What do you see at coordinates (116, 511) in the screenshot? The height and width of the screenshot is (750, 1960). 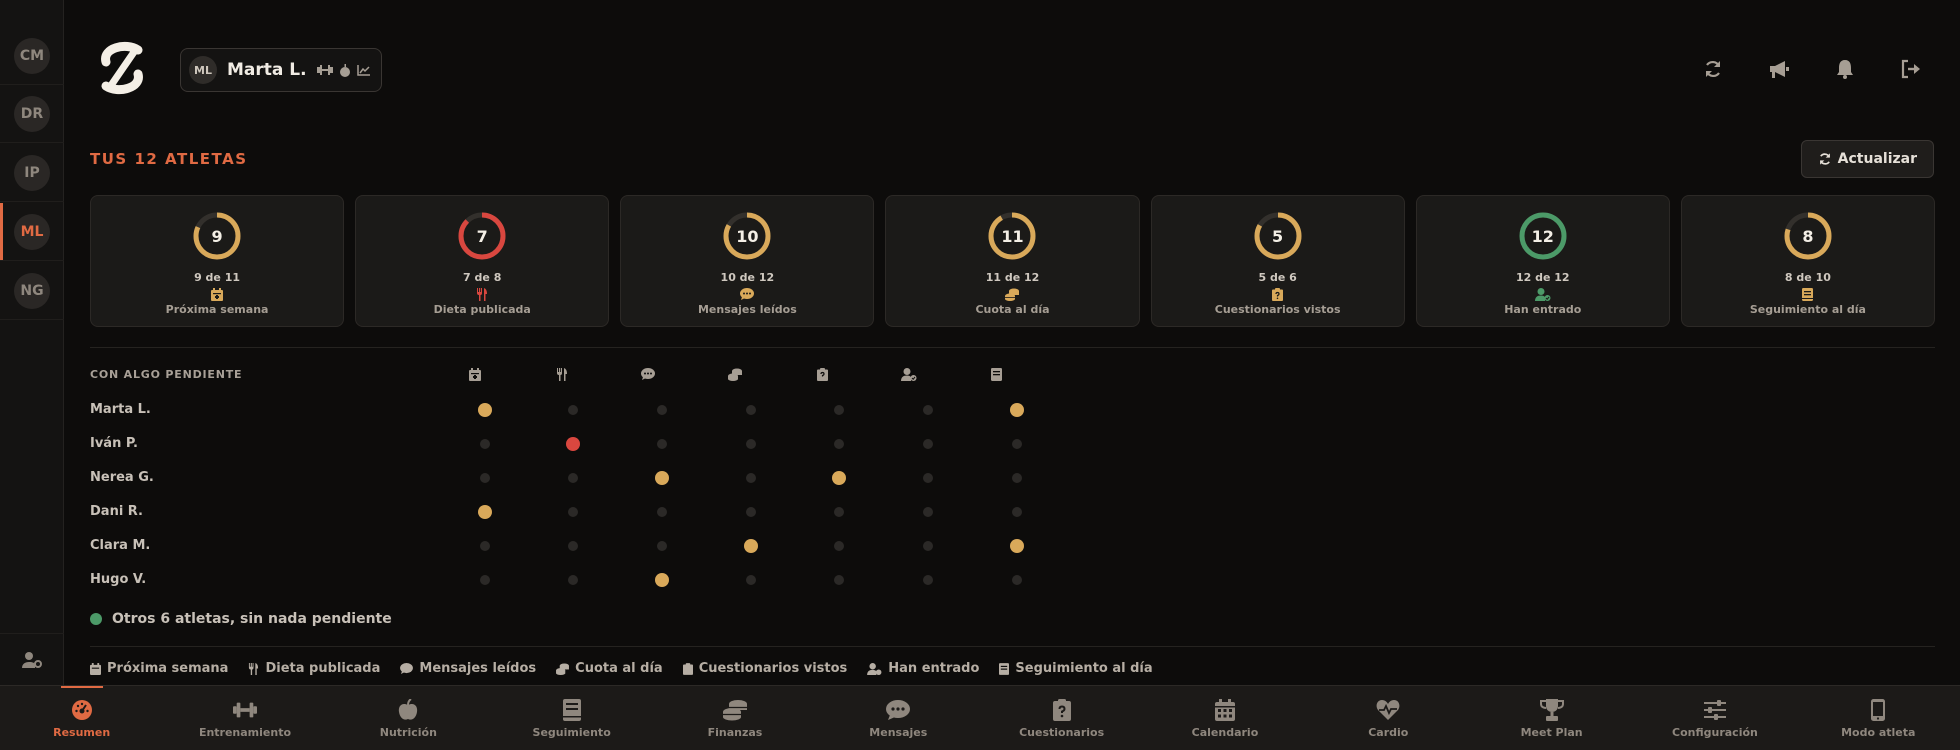 I see `athlete-row-name: Dani R.` at bounding box center [116, 511].